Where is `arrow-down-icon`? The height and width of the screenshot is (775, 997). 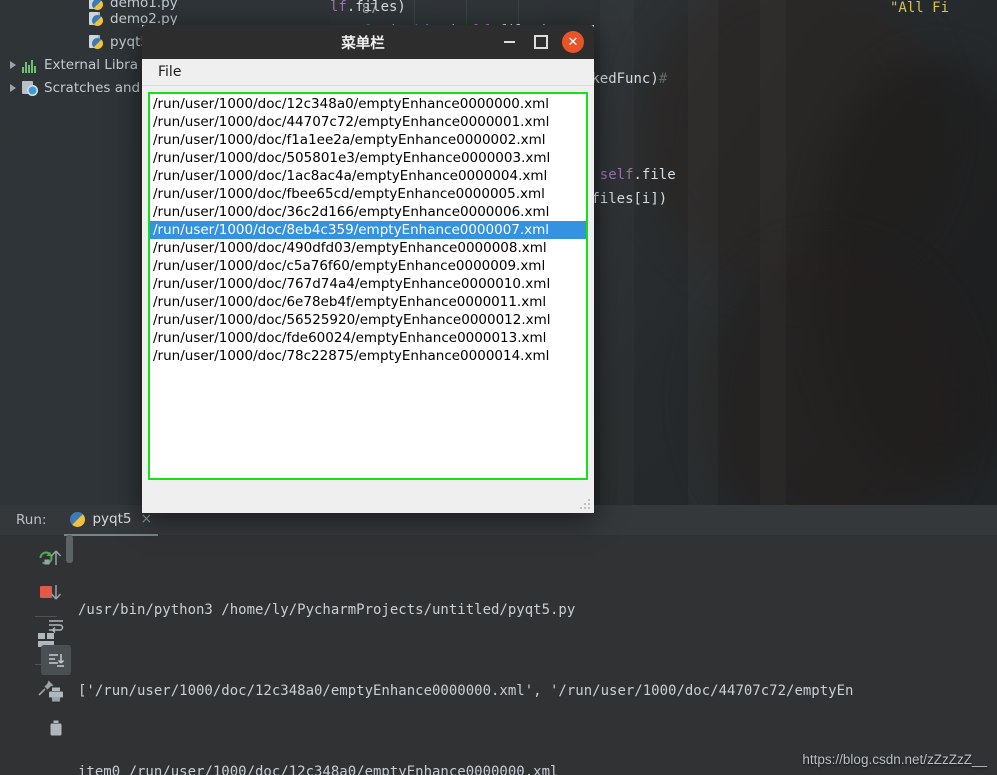 arrow-down-icon is located at coordinates (56, 592).